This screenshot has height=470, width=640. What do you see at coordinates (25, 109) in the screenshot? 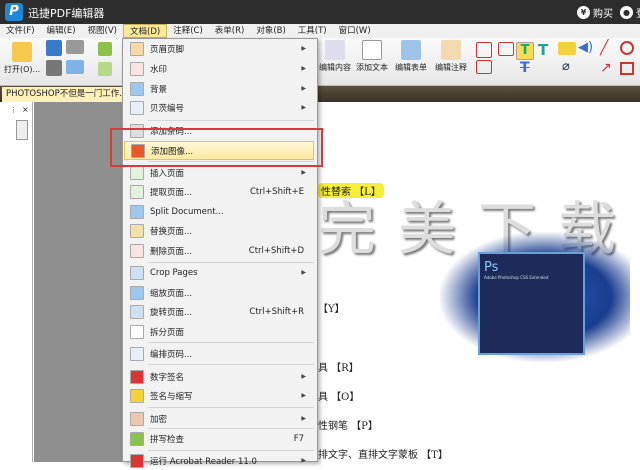
I see `close-panel-icon: ×` at bounding box center [25, 109].